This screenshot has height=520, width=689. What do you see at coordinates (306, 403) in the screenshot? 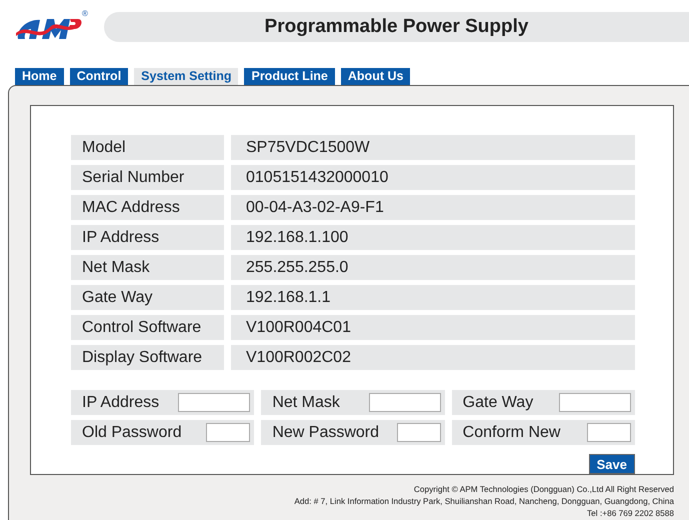
I see `field-label: Net Mask` at bounding box center [306, 403].